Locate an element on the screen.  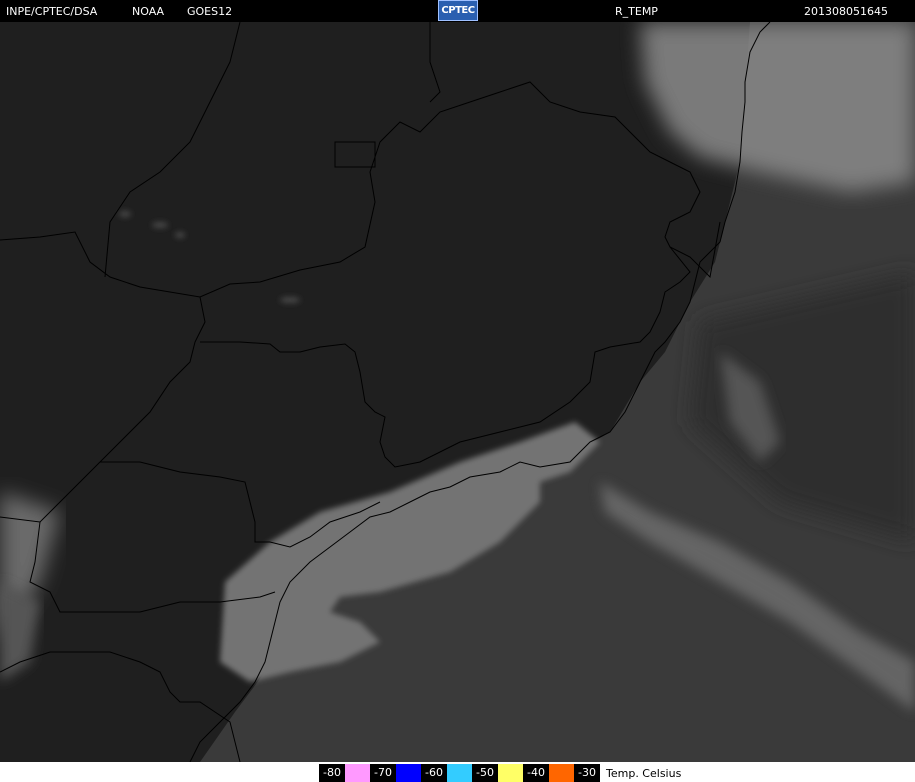
legend-label-4: -50 is located at coordinates (485, 773).